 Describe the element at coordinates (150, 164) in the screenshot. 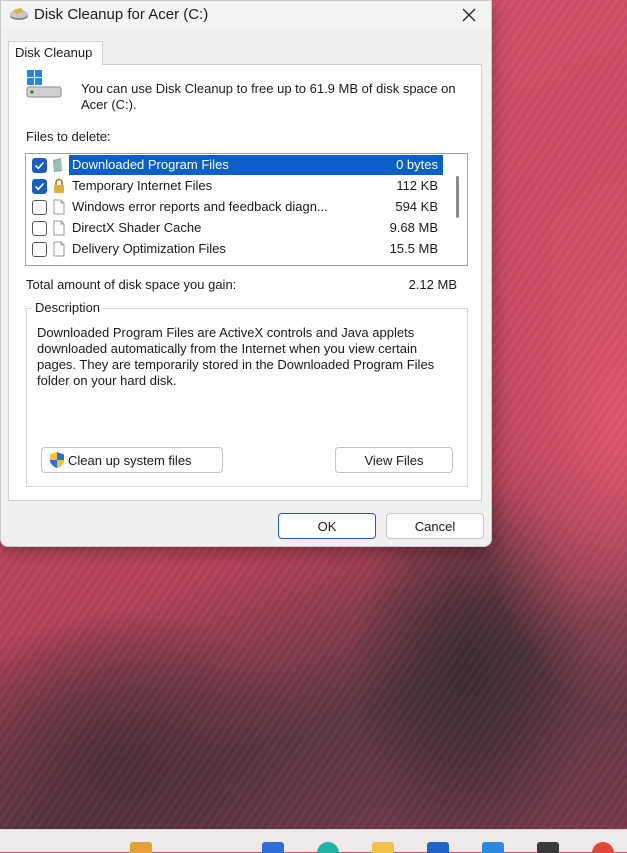

I see `file-name: Downloaded Program Files` at that location.